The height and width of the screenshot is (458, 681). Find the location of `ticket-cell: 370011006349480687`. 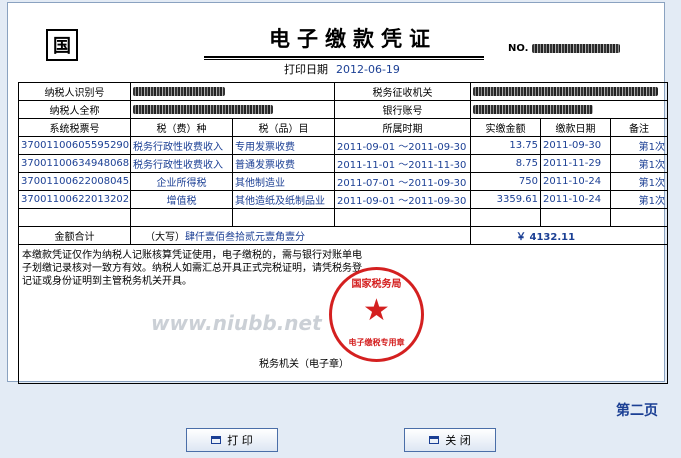

ticket-cell: 370011006349480687 is located at coordinates (74, 163).